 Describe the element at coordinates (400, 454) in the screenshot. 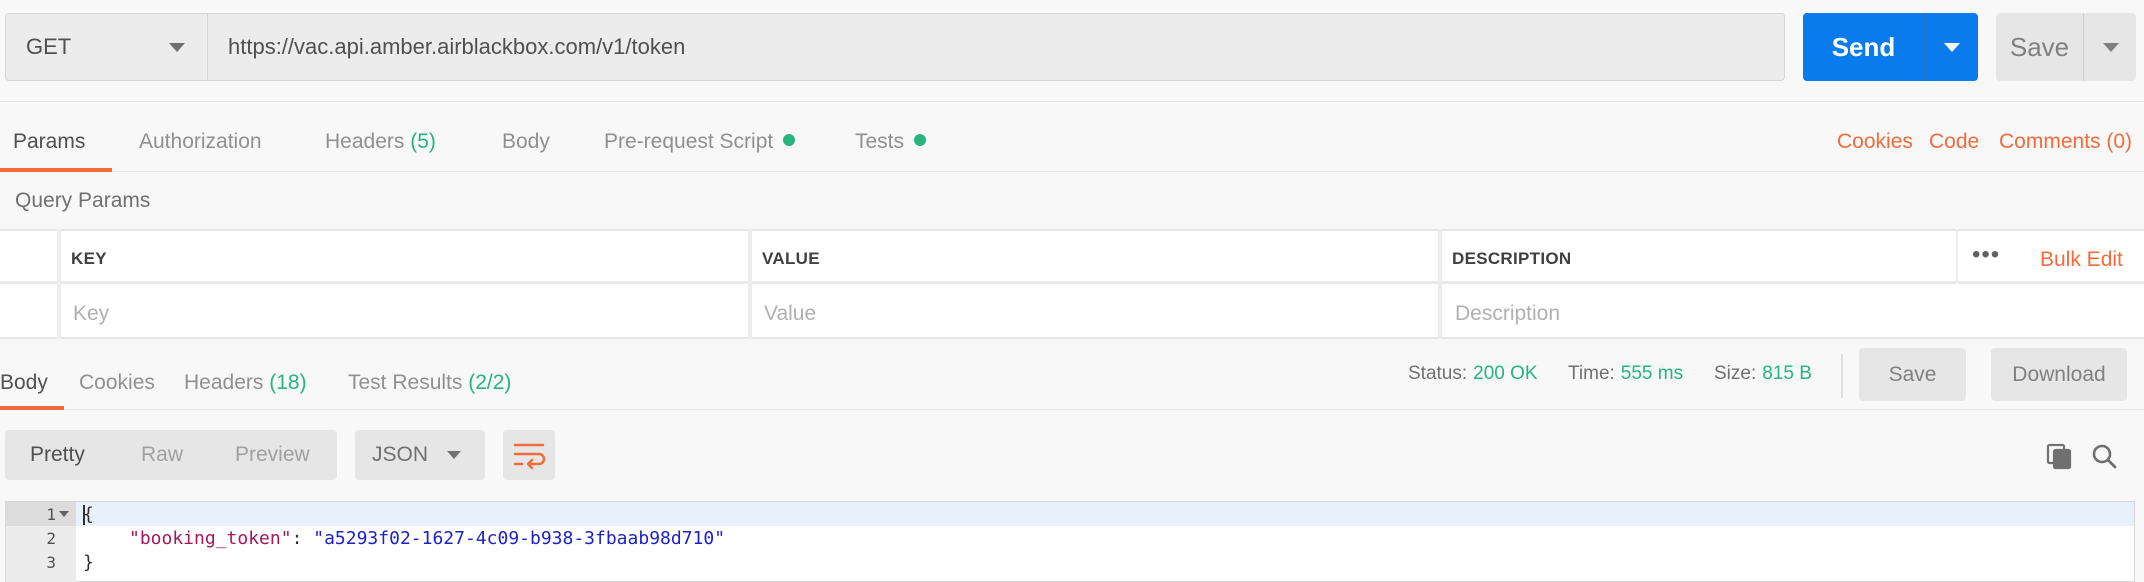

I see `format-label: JSON` at that location.